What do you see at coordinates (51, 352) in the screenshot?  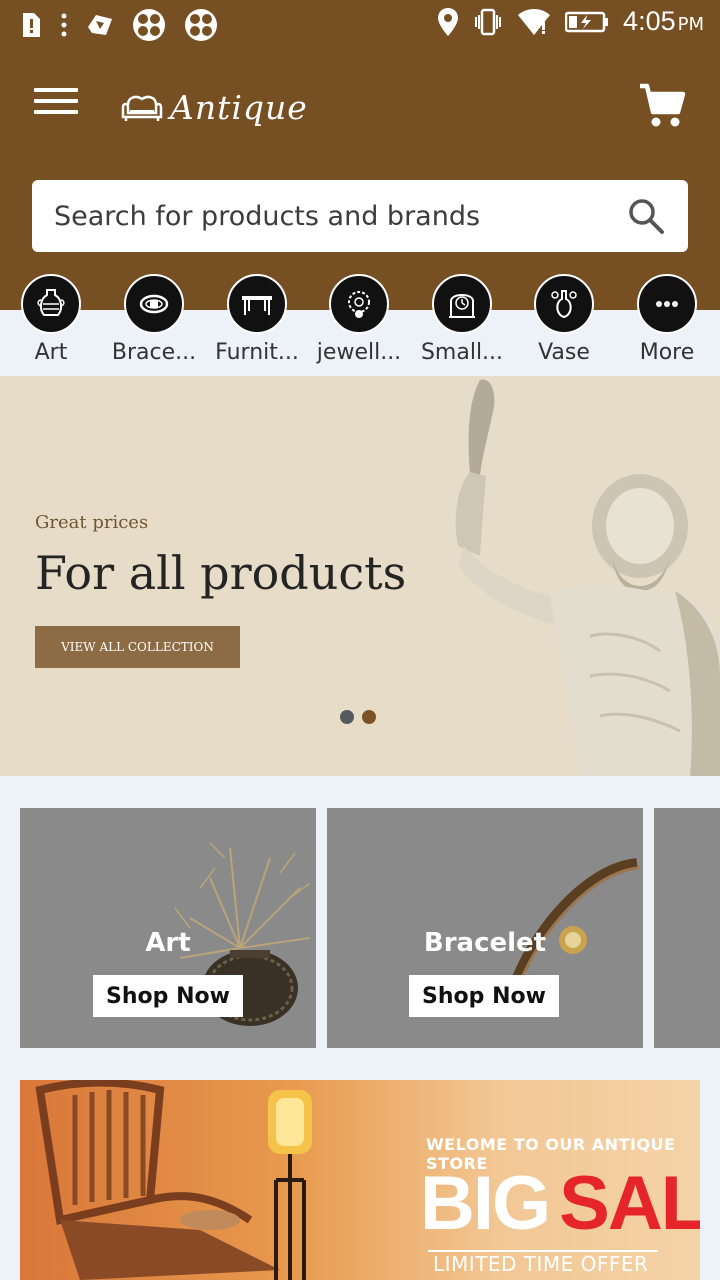 I see `category-label: Art` at bounding box center [51, 352].